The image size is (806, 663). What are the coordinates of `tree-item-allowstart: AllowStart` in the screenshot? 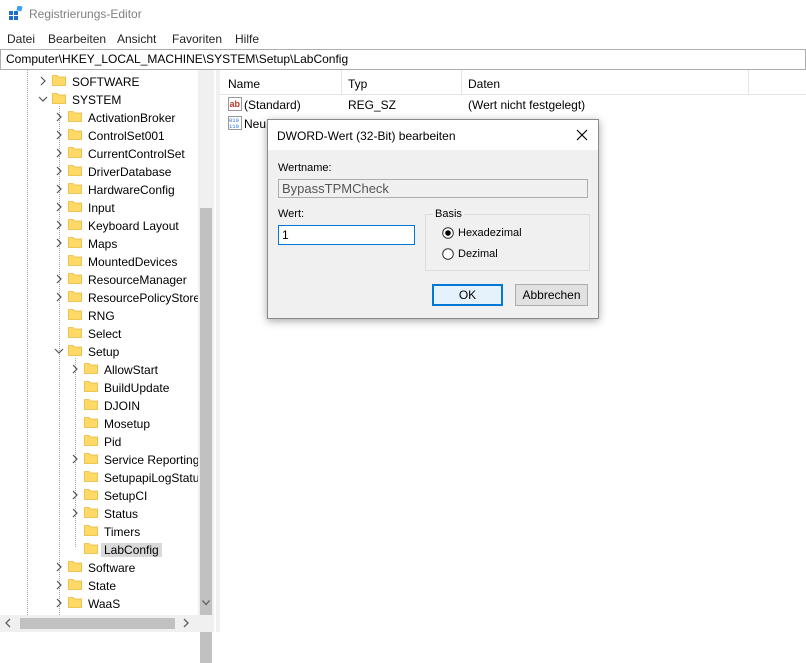 It's located at (100, 369).